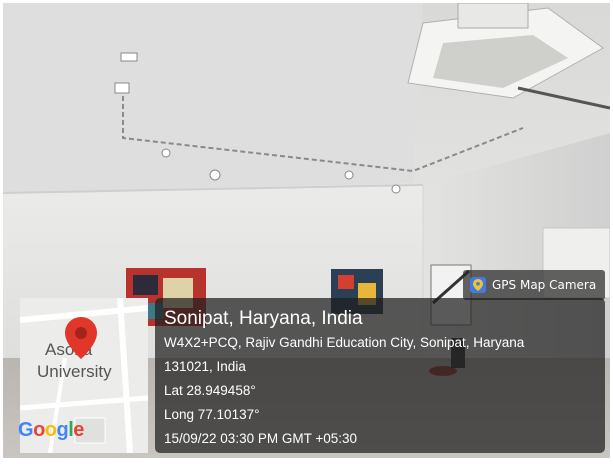  Describe the element at coordinates (261, 438) in the screenshot. I see `datetime: 15/09/22 03:30 PM GMT +05:30` at that location.